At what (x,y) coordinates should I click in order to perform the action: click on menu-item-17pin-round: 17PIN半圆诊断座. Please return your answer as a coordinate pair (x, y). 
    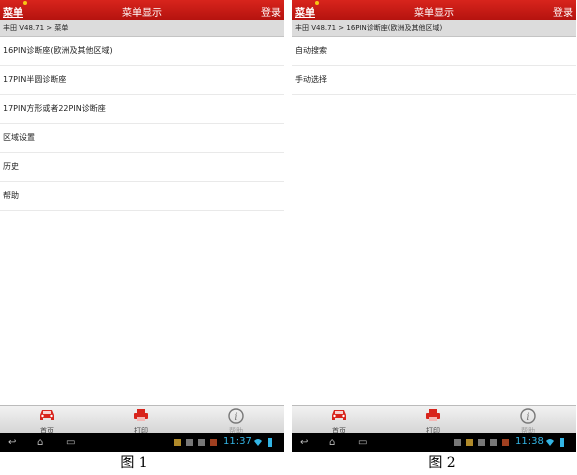
    Looking at the image, I should click on (142, 80).